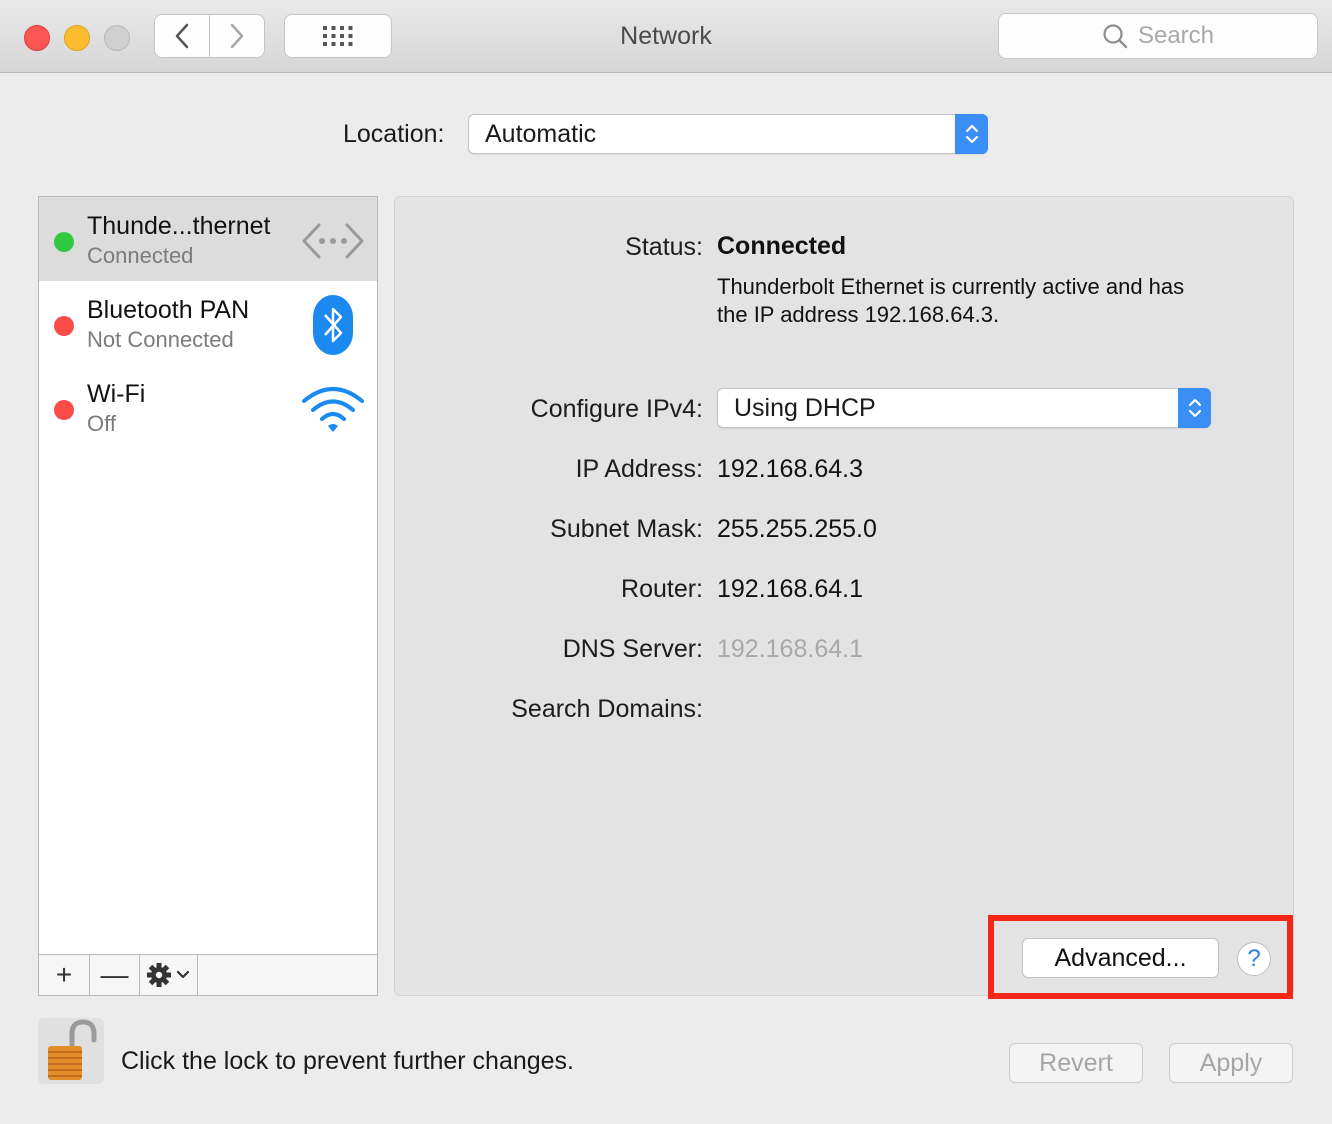  I want to click on service-status: Connected, so click(140, 255).